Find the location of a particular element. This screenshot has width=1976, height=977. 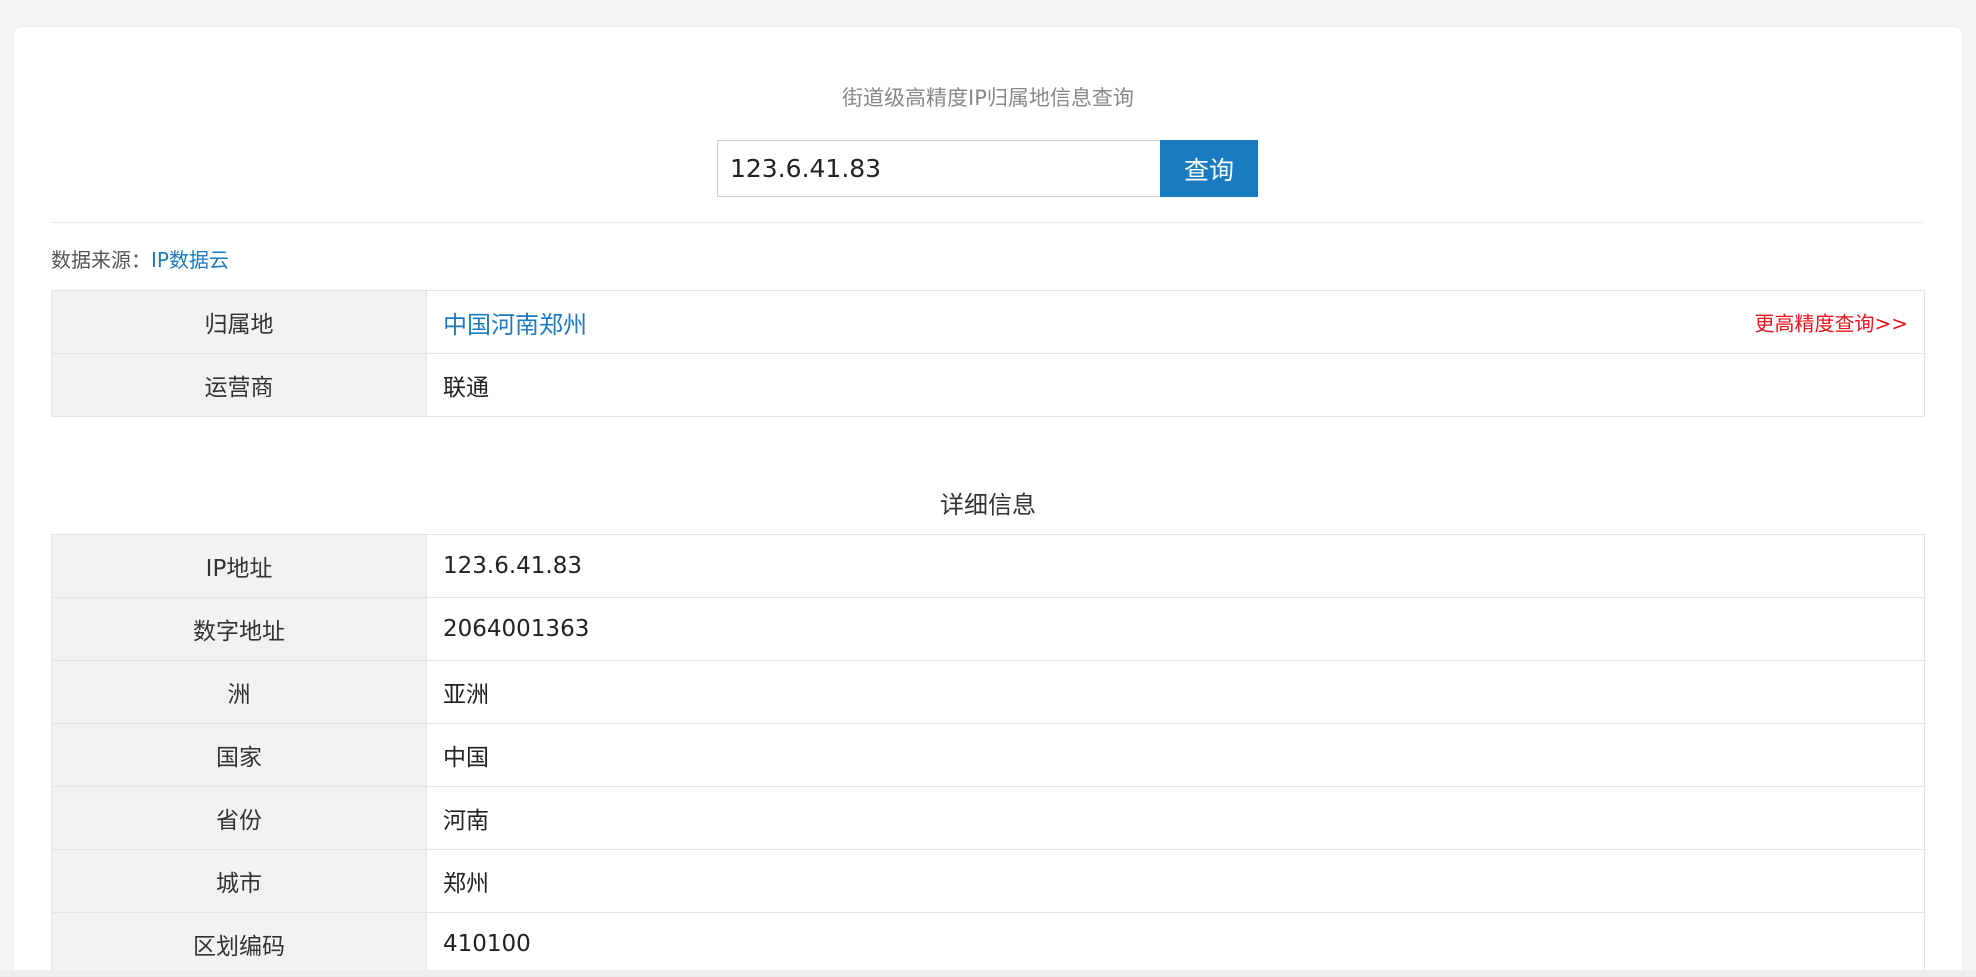

detail-value: 亚洲 is located at coordinates (1175, 692).